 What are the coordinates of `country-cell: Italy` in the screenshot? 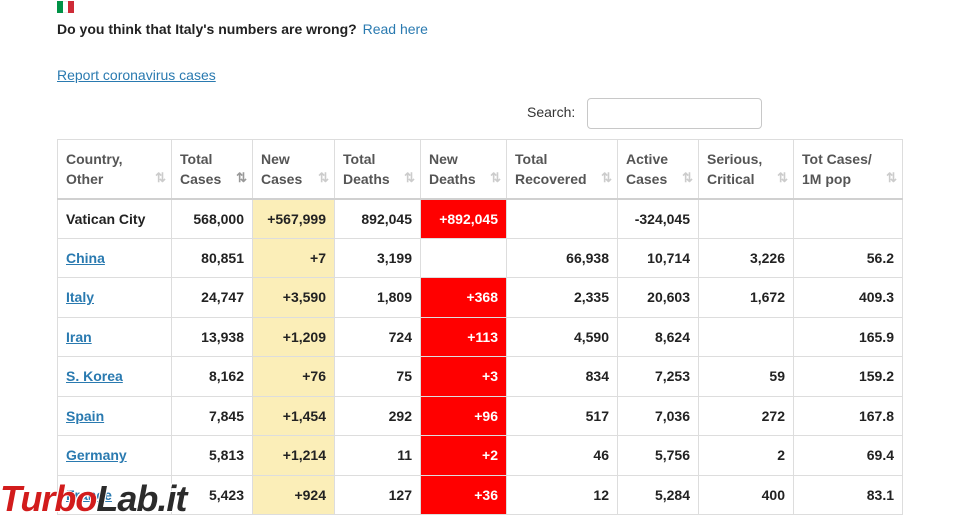 It's located at (114, 297).